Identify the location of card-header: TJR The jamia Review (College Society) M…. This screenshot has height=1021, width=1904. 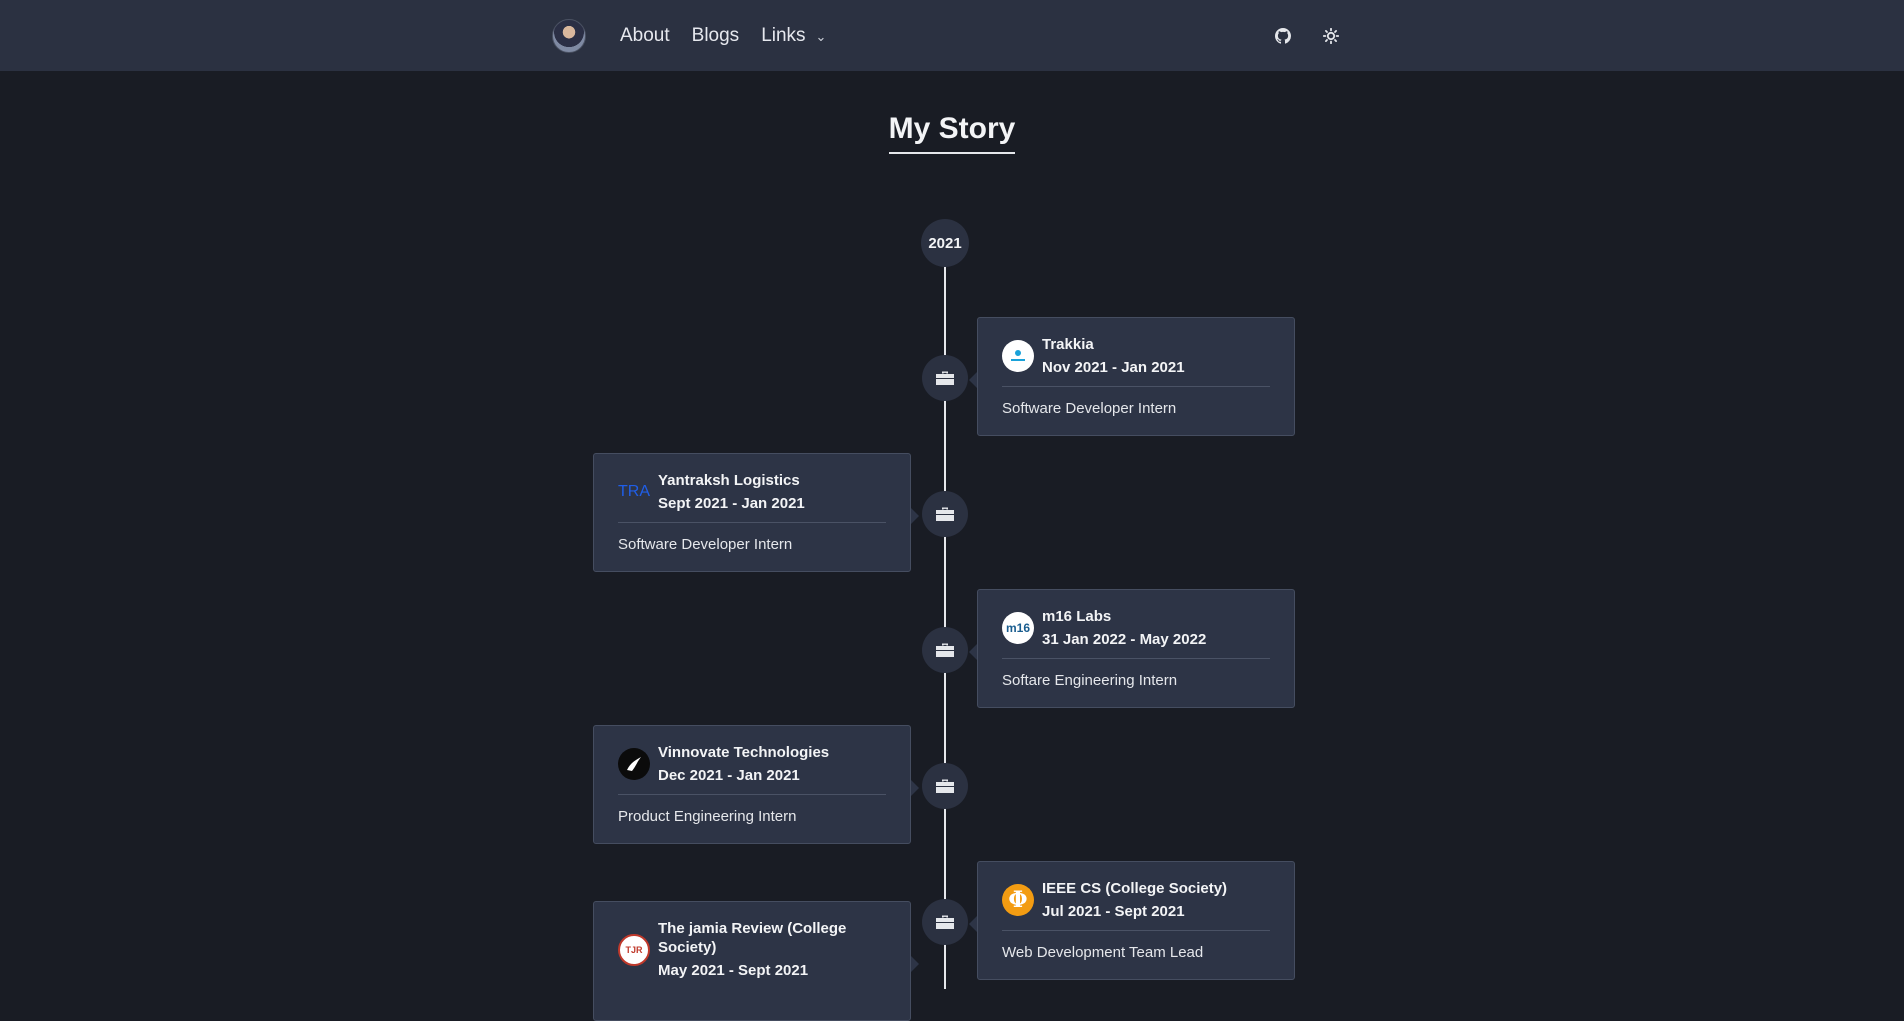
(752, 954).